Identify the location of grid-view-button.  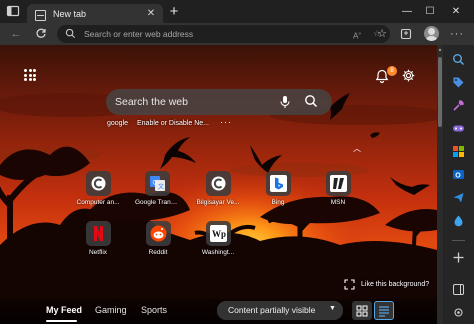
(362, 310).